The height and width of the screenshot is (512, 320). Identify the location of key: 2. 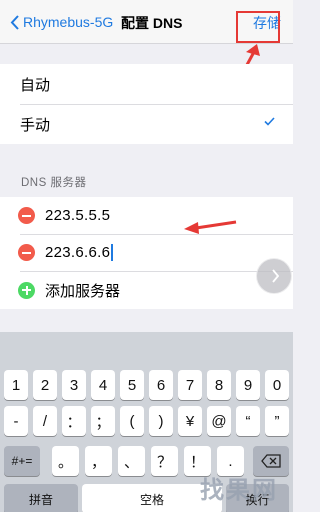
(45, 385).